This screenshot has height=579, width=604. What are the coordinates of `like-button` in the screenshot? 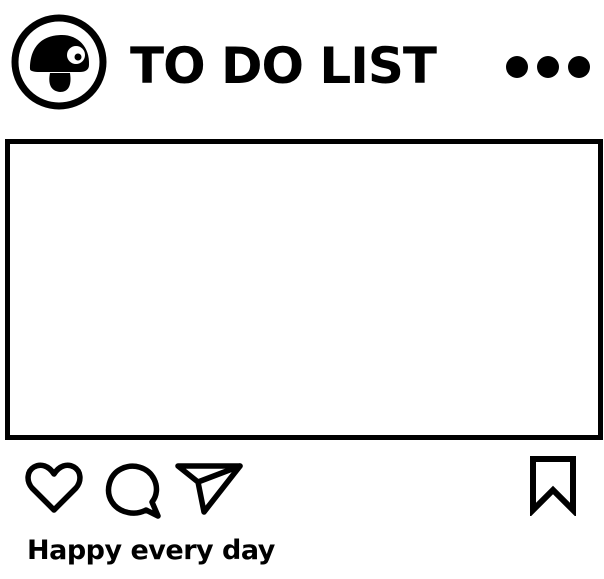 It's located at (54, 488).